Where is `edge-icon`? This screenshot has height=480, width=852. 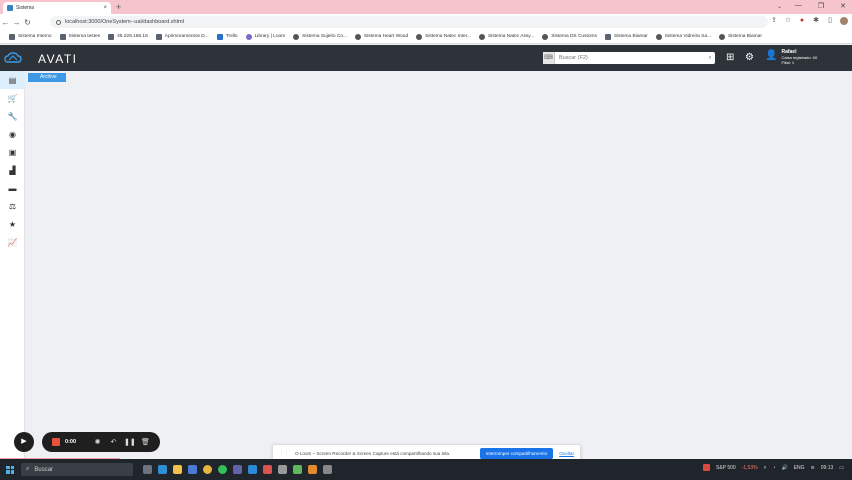
edge-icon is located at coordinates (162, 469).